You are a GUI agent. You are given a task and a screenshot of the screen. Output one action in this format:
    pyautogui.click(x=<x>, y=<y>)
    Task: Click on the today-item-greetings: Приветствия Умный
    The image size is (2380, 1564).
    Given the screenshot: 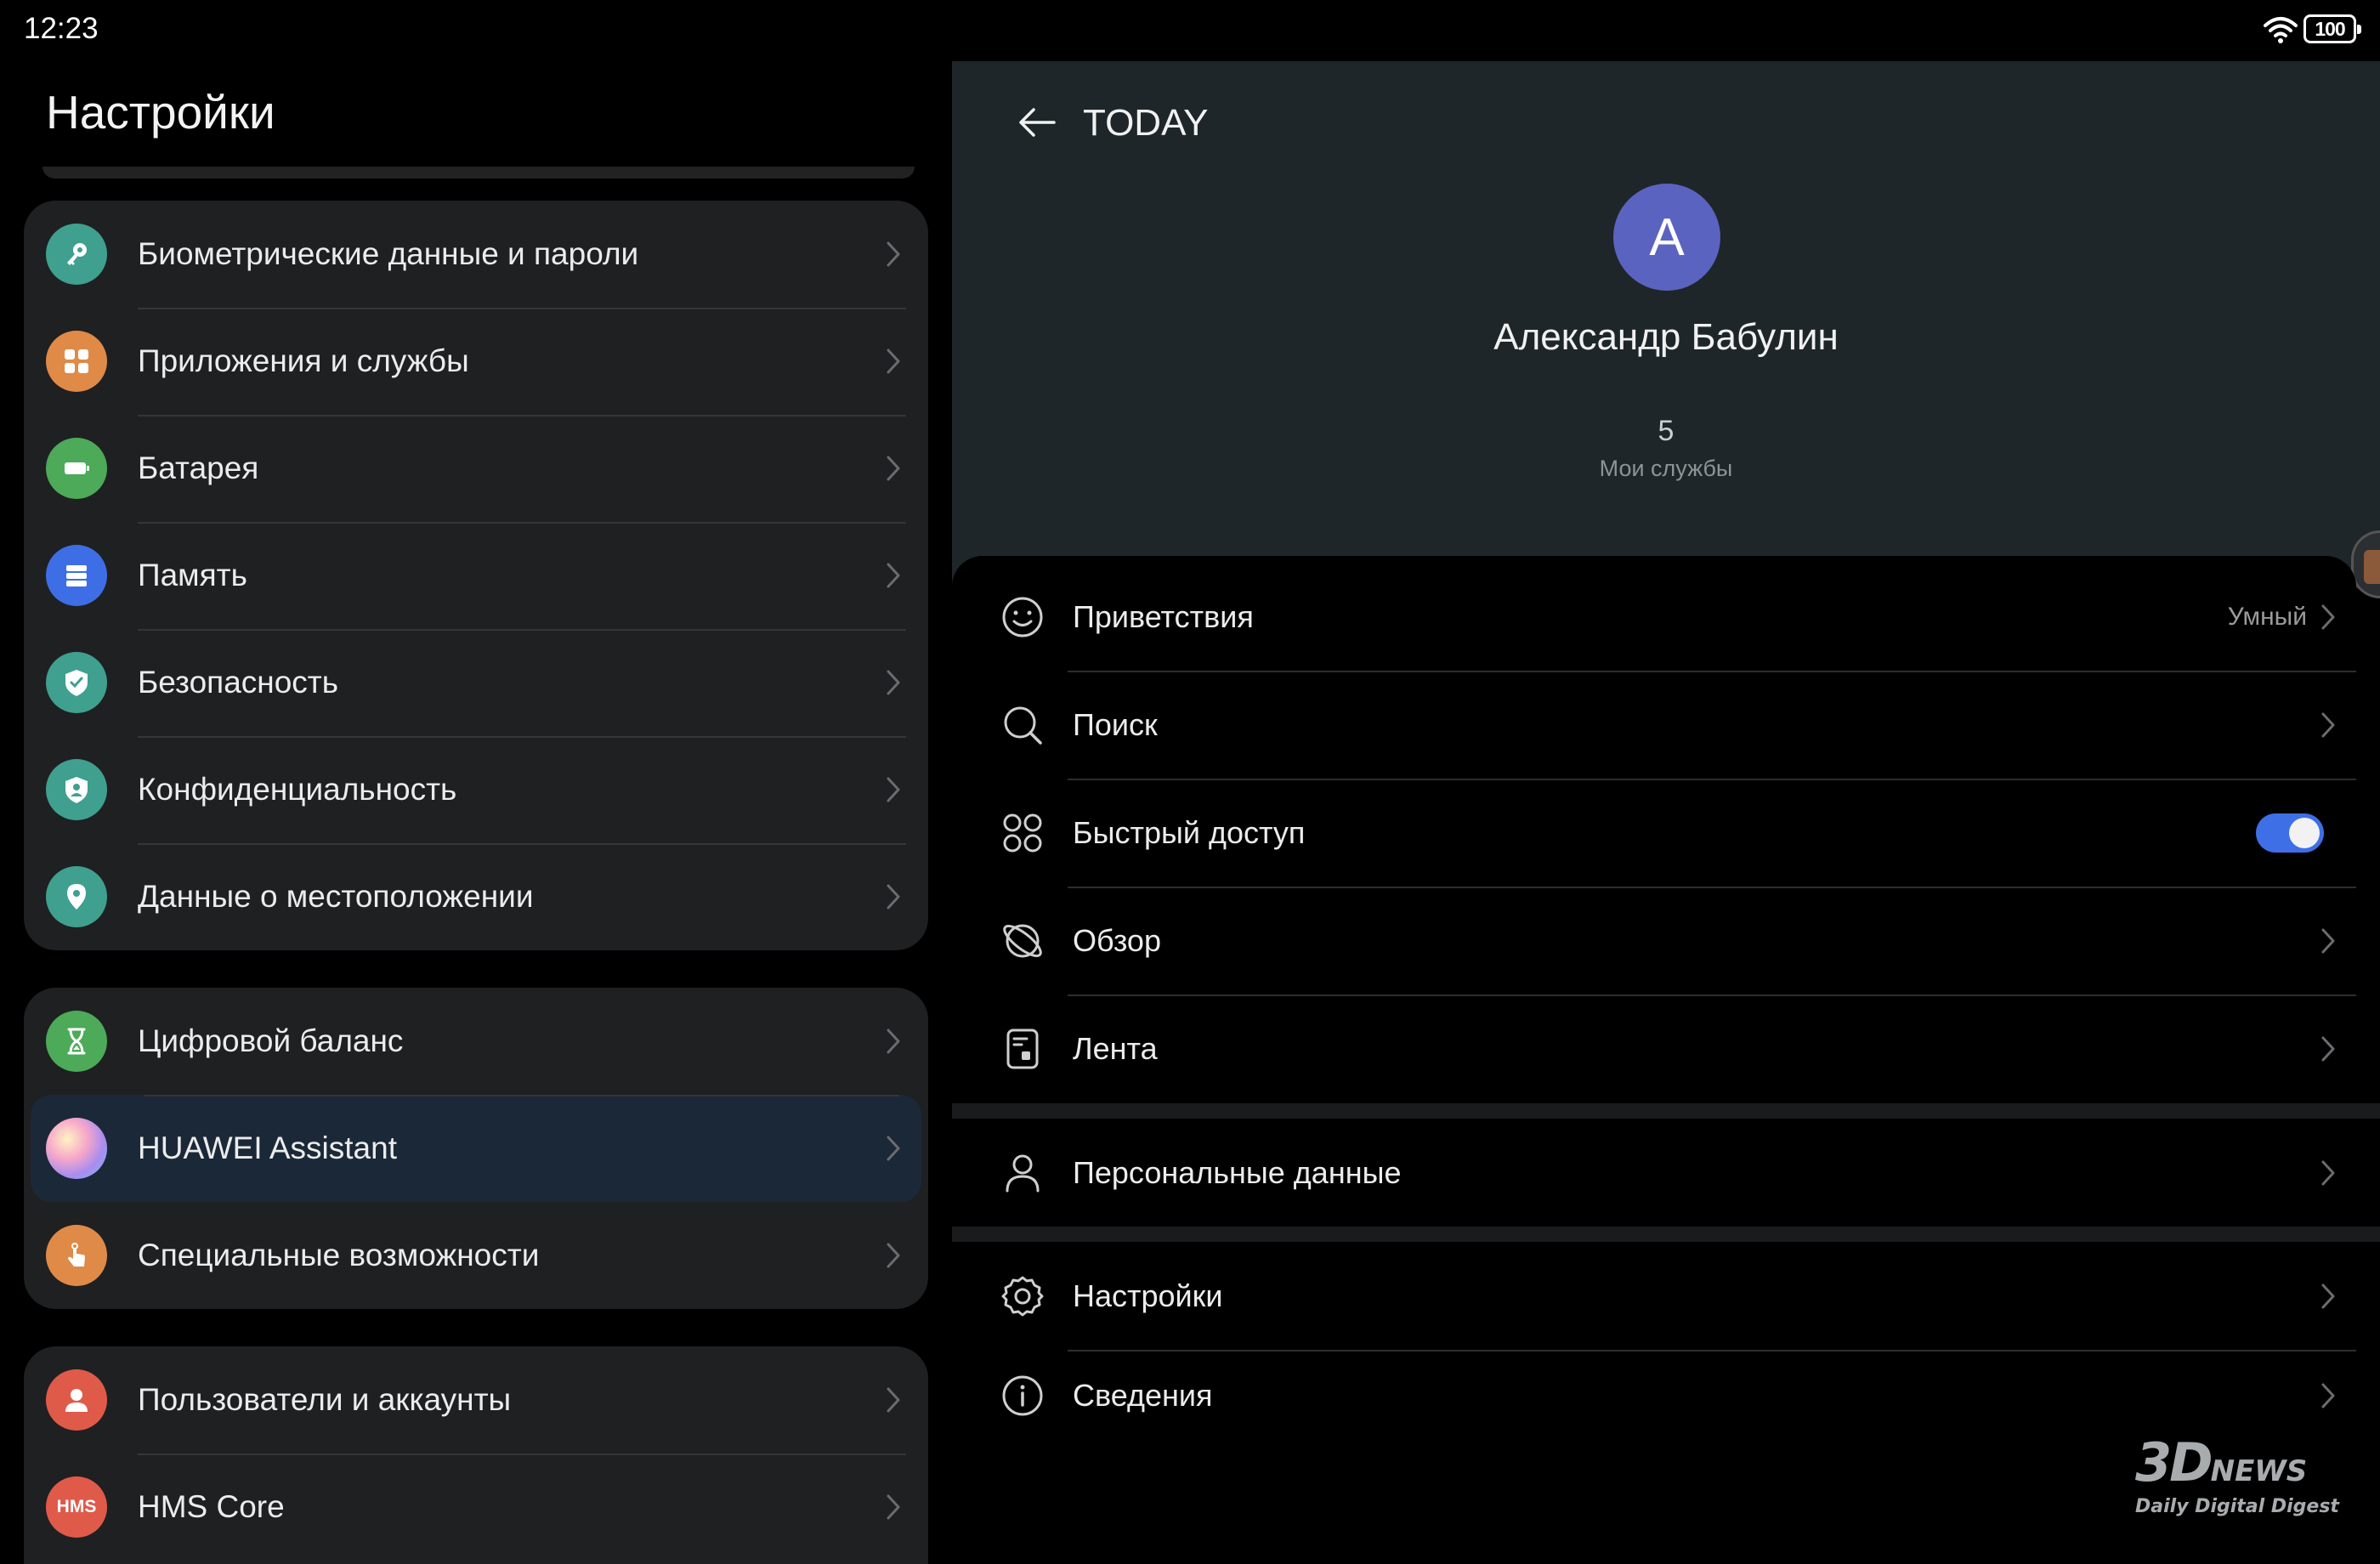 What is the action you would take?
    pyautogui.click(x=1654, y=617)
    